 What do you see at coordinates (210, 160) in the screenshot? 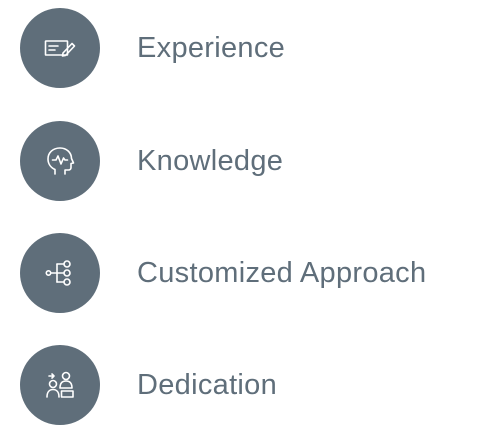
I see `feature-label-knowledge: Knowledge` at bounding box center [210, 160].